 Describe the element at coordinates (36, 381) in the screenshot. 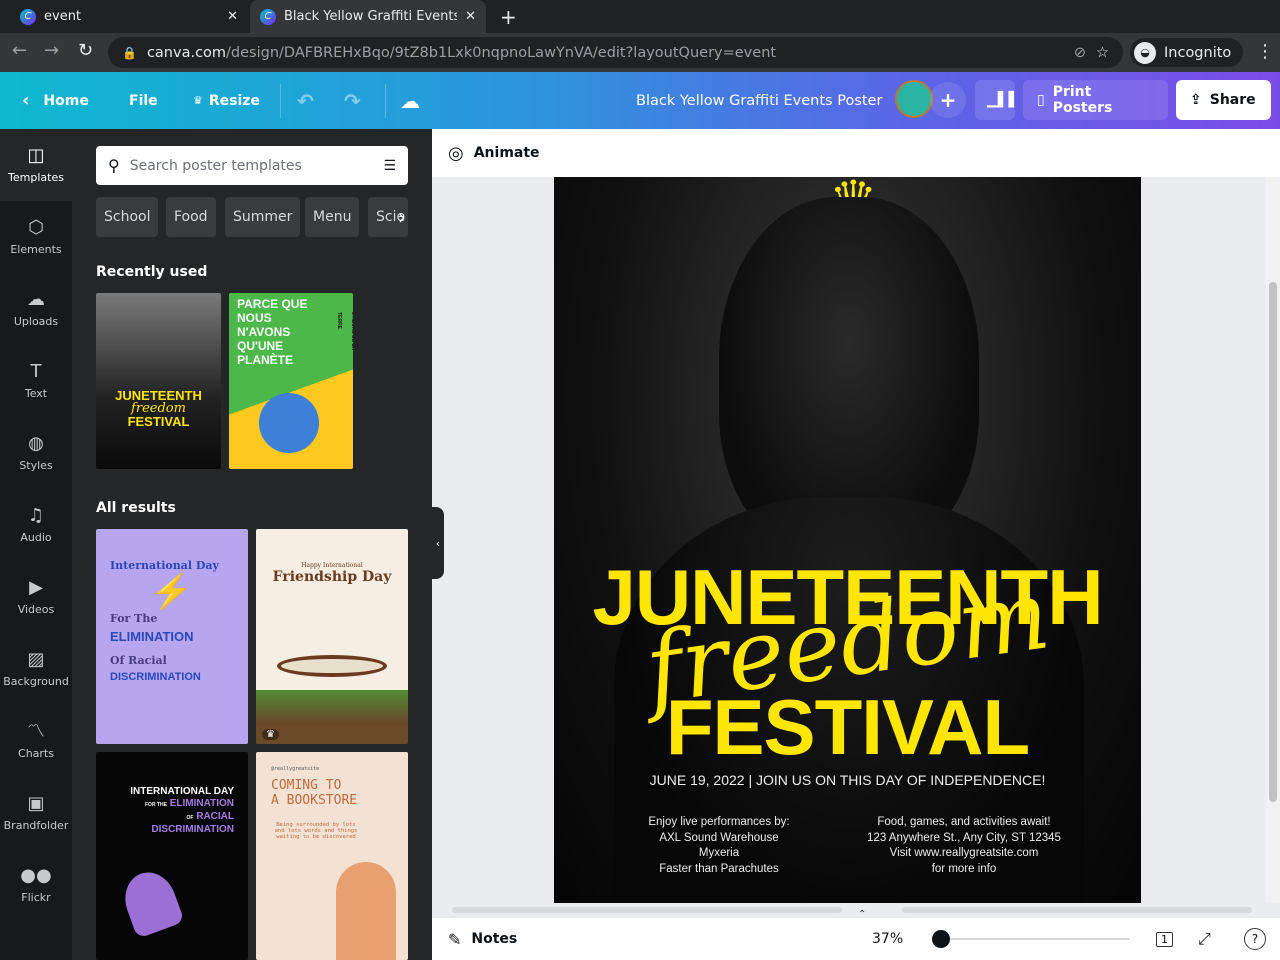

I see `rail-item-text: T Text` at that location.